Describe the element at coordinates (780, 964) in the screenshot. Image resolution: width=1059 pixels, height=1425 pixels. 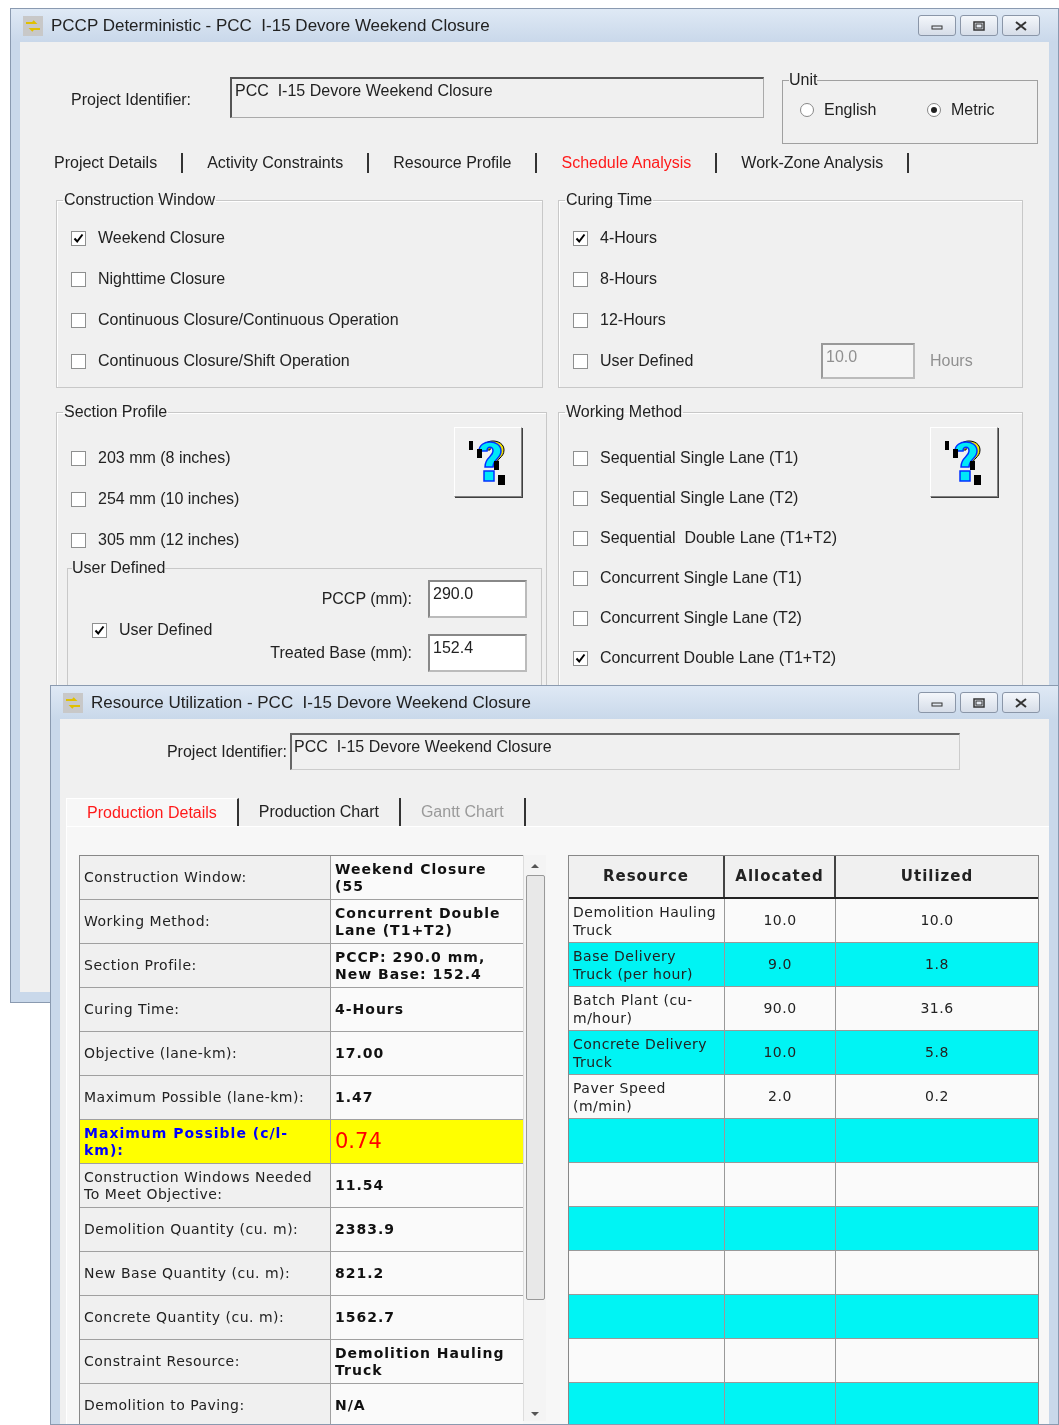
I see `table-cell-text: 9.0` at that location.